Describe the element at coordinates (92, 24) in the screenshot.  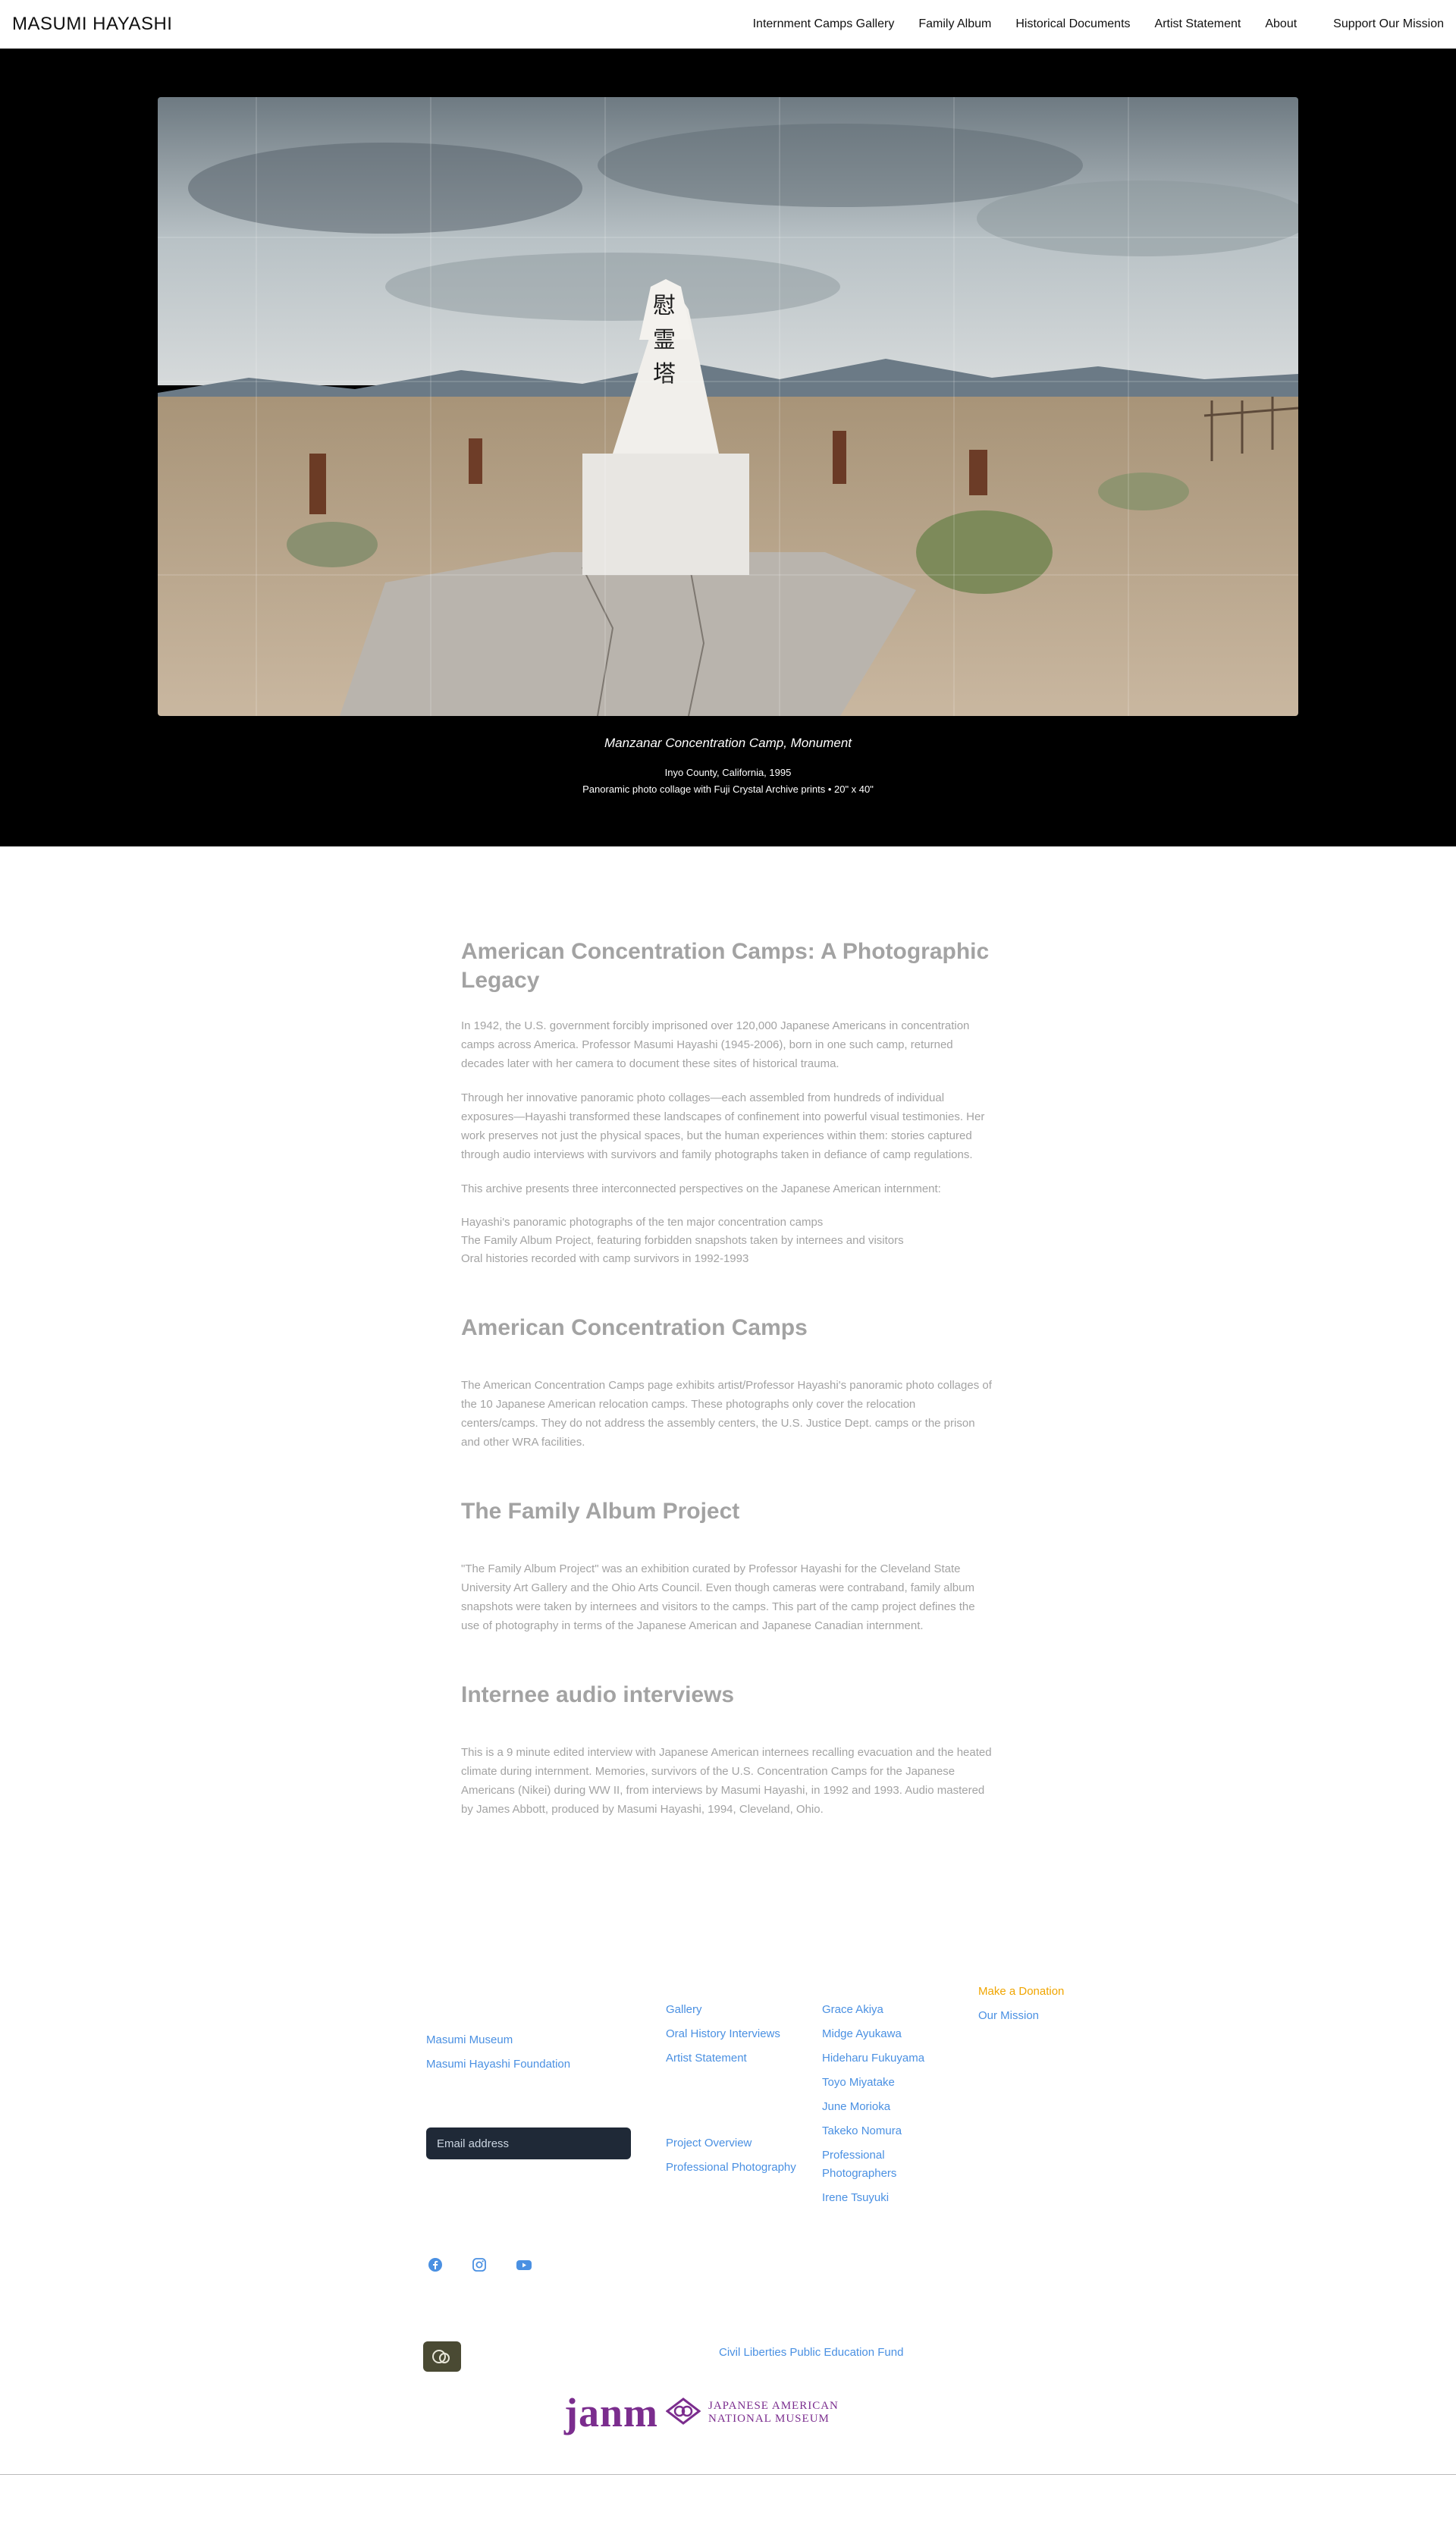
I see `site-brand: MASUMI HAYASHI` at that location.